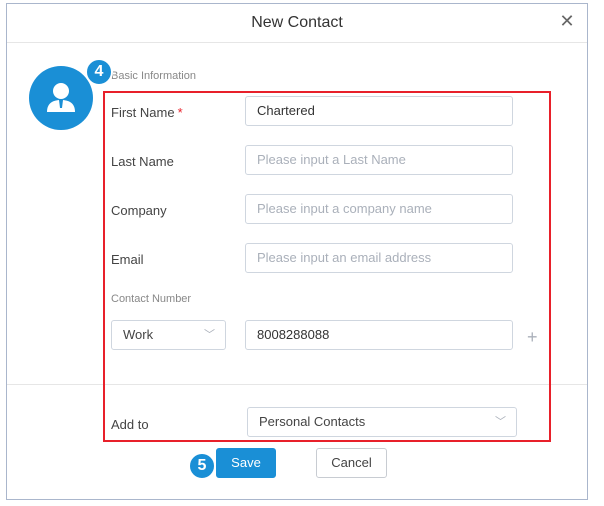  Describe the element at coordinates (153, 76) in the screenshot. I see `section-basic-information: Basic Information` at that location.